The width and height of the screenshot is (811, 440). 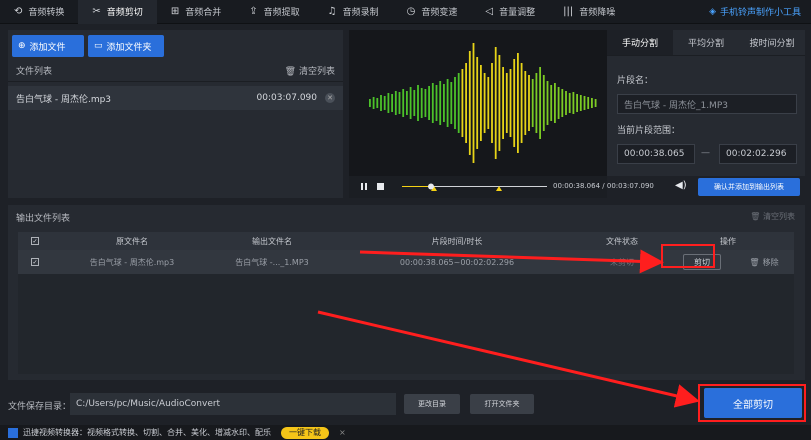 I want to click on pause-icon, so click(x=364, y=186).